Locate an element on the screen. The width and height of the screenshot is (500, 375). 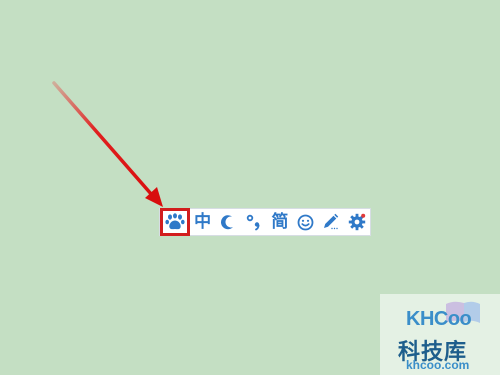
watermark-logo: KHCoo is located at coordinates (443, 318).